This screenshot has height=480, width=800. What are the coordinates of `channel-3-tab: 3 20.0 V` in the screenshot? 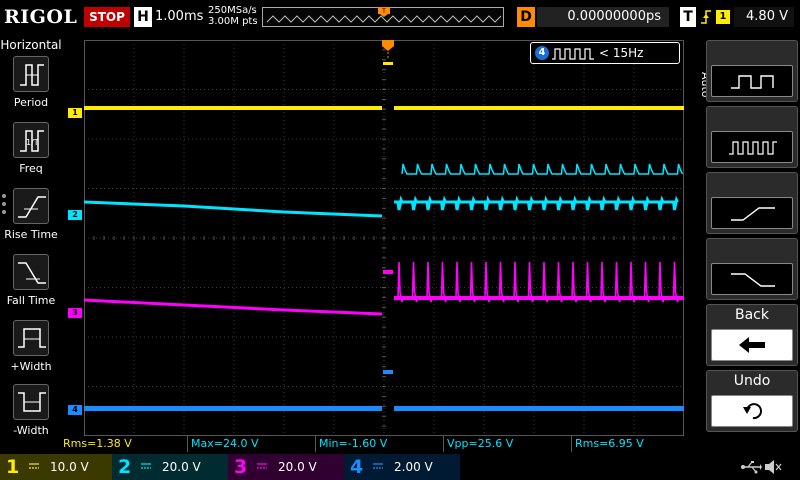 It's located at (286, 467).